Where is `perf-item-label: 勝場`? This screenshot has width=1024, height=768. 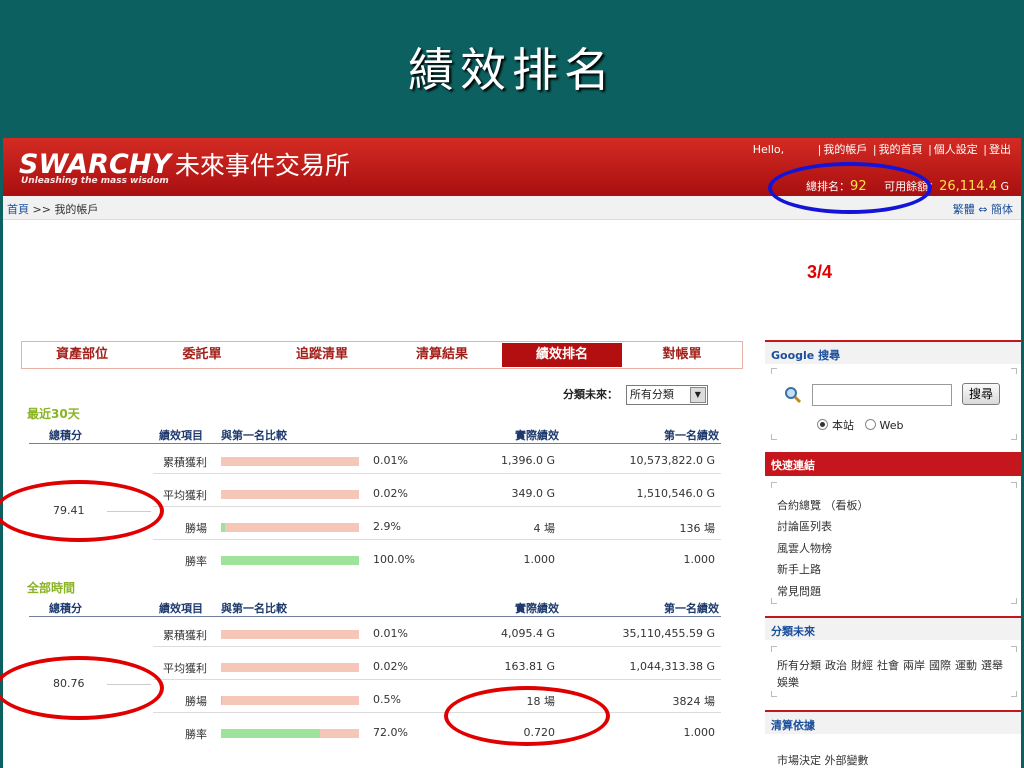 perf-item-label: 勝場 is located at coordinates (196, 528).